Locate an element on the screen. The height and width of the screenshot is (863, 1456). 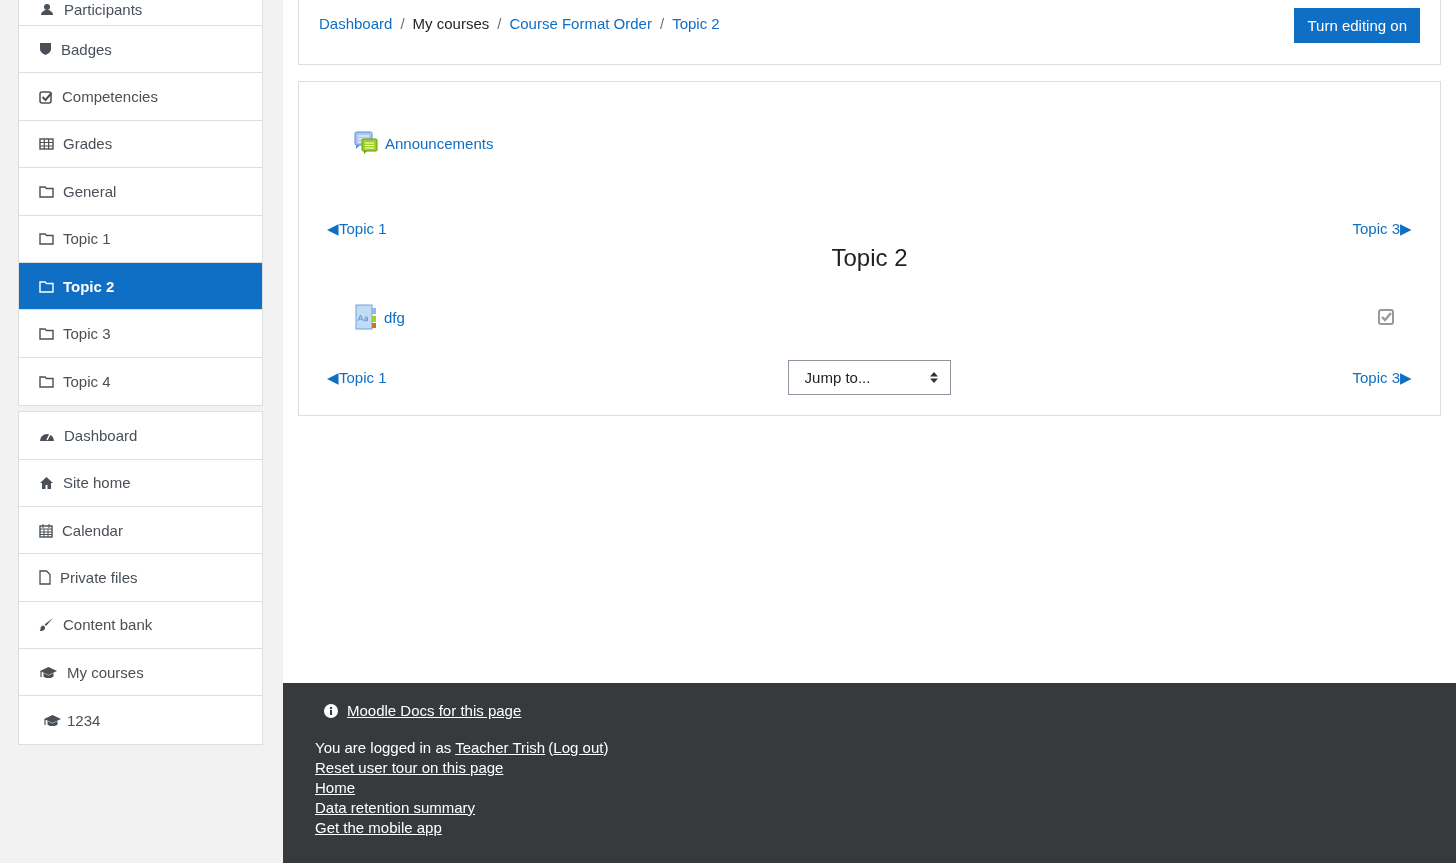
shield-icon is located at coordinates (45, 49).